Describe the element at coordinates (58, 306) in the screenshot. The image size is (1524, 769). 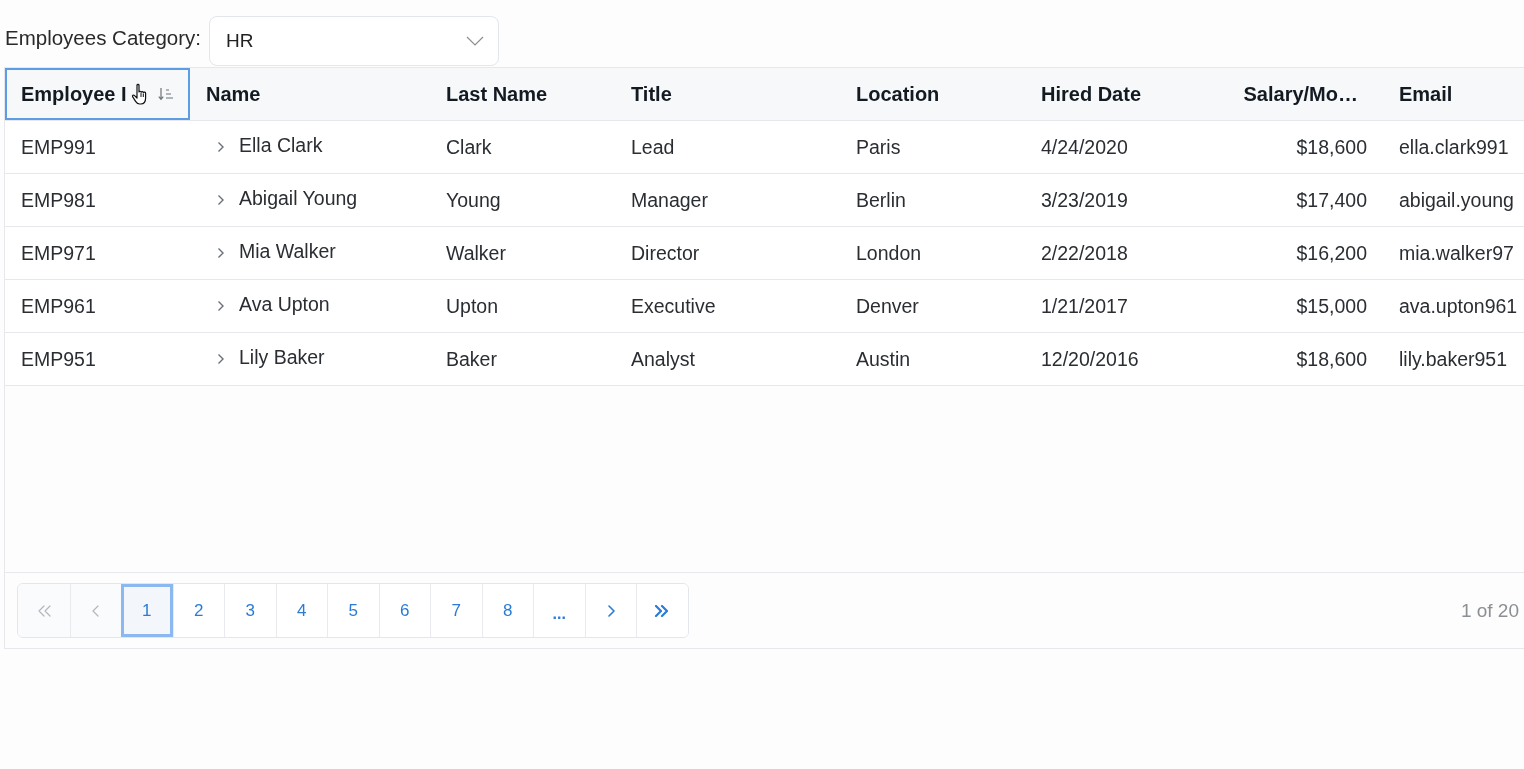
I see `table-cell-text: EMP961` at that location.